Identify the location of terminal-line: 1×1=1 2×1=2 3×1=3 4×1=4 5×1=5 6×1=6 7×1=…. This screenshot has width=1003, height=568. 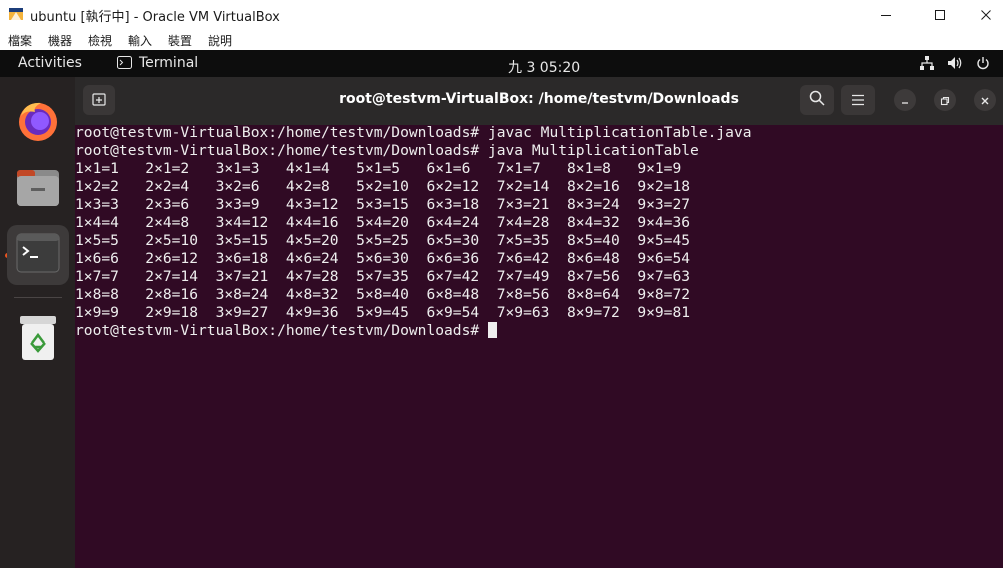
(378, 168).